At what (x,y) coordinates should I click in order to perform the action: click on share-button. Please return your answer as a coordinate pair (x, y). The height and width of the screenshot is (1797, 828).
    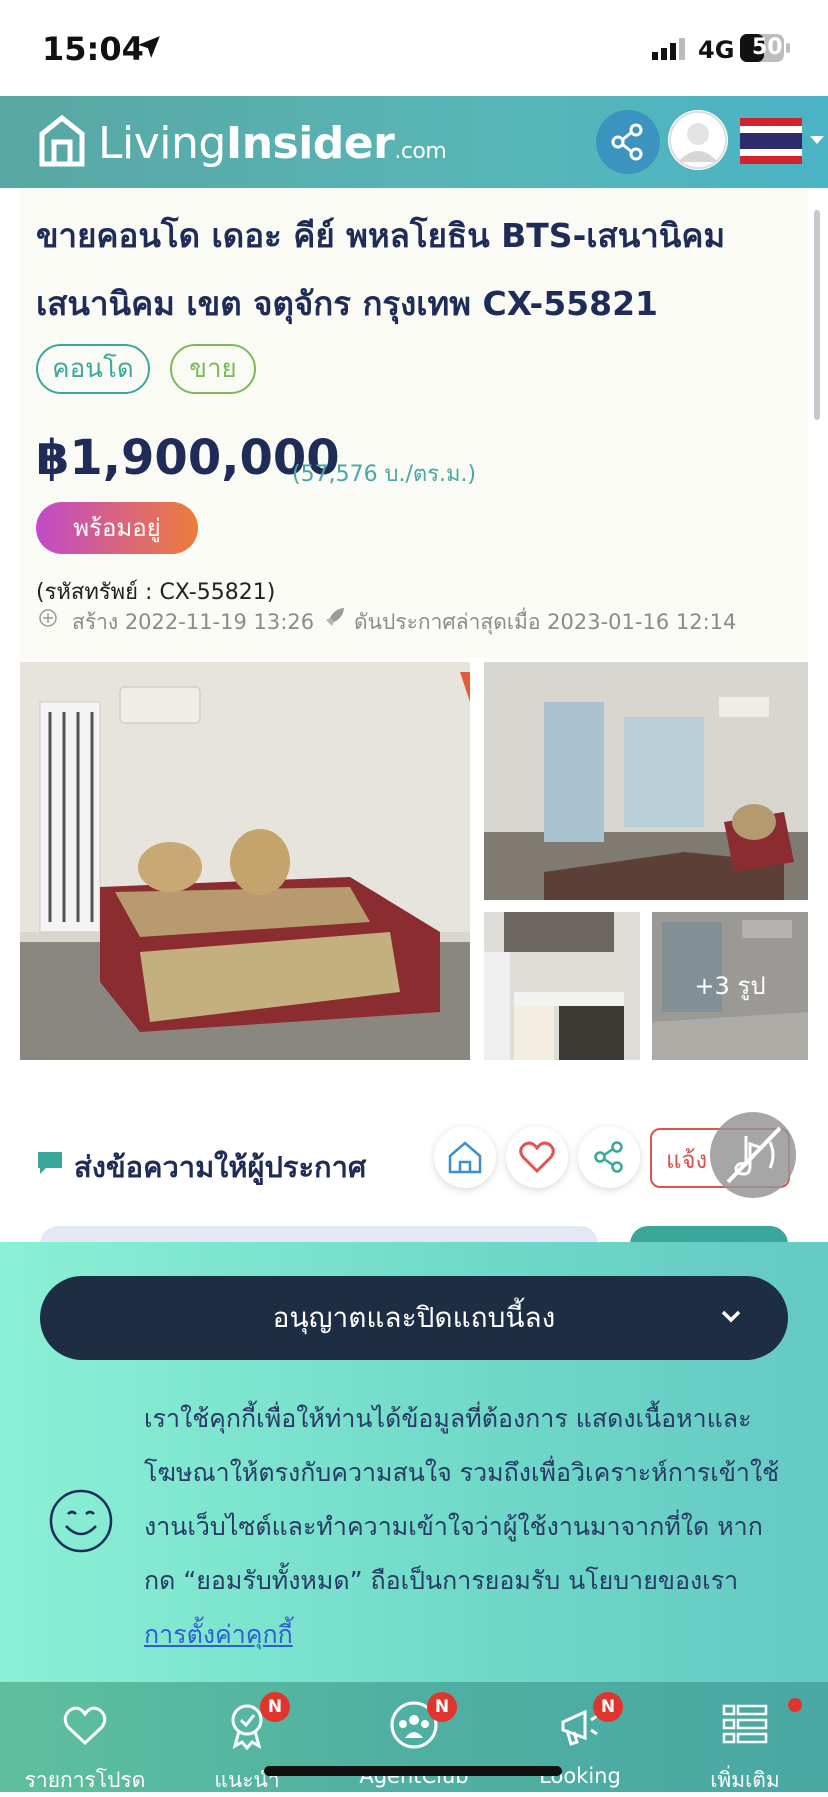
    Looking at the image, I should click on (609, 1157).